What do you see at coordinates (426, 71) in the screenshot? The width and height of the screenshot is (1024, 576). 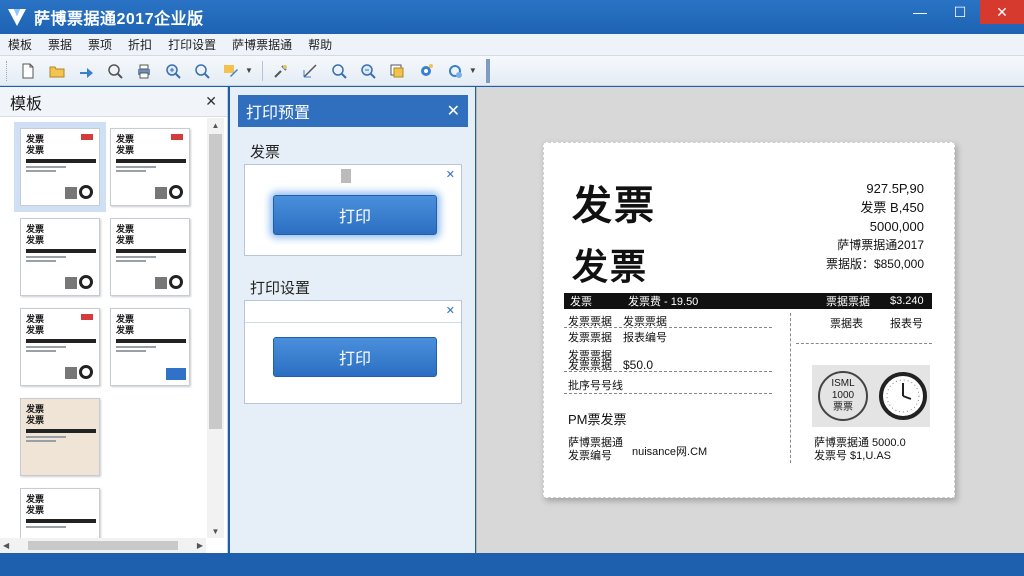 I see `settings-icon` at bounding box center [426, 71].